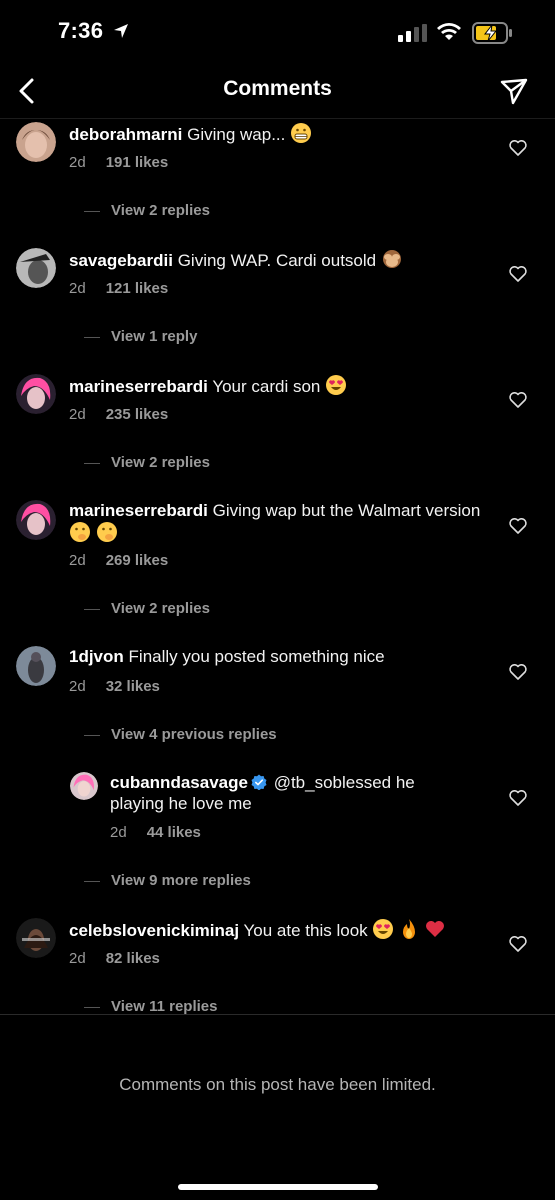 The image size is (555, 1200). What do you see at coordinates (96, 656) in the screenshot?
I see `username: 1djvon` at bounding box center [96, 656].